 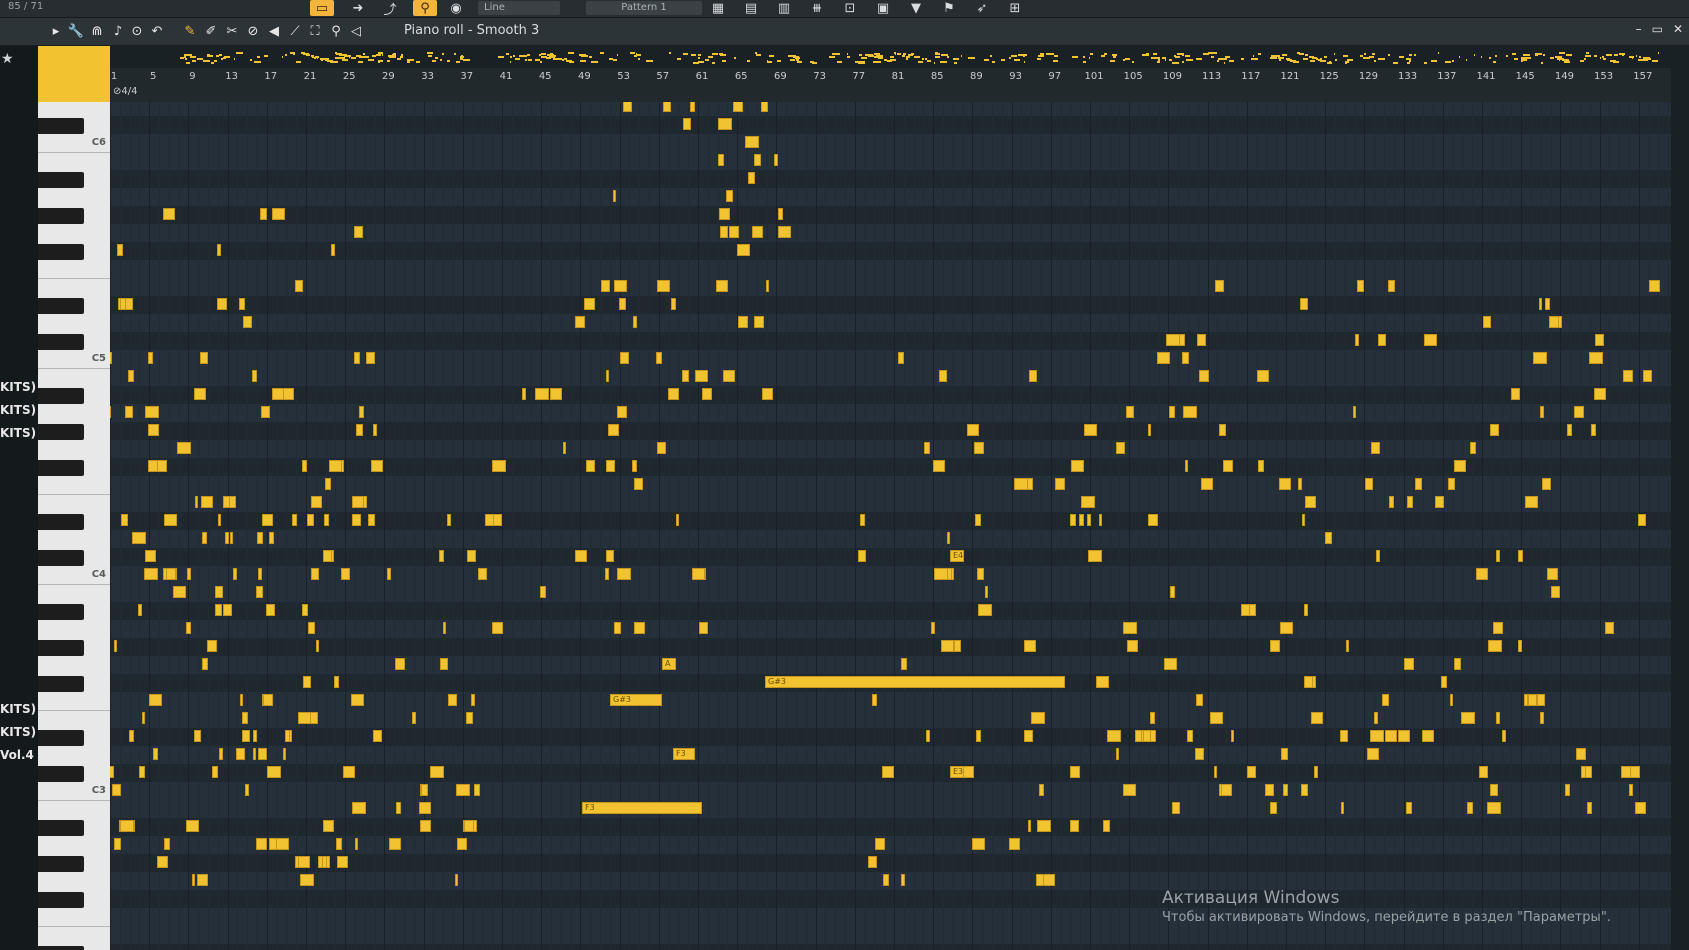 I want to click on snap-selector: Line, so click(x=519, y=8).